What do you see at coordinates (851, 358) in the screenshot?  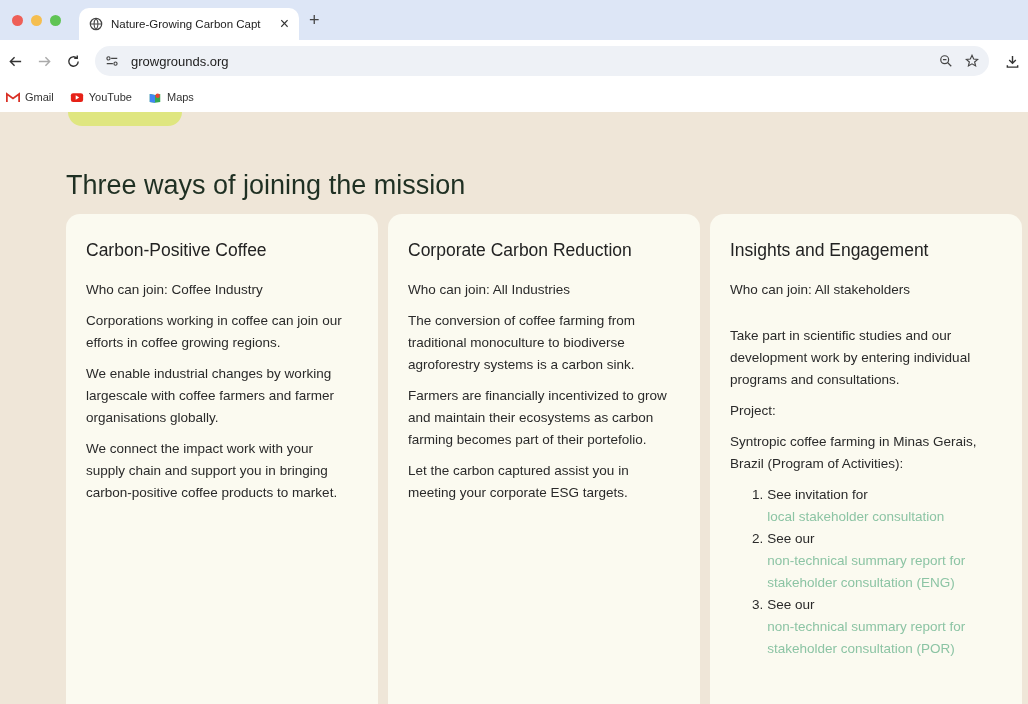 I see `card-paragraph: Take part in scientific studies and our development work by entering individual programs and consultations.` at bounding box center [851, 358].